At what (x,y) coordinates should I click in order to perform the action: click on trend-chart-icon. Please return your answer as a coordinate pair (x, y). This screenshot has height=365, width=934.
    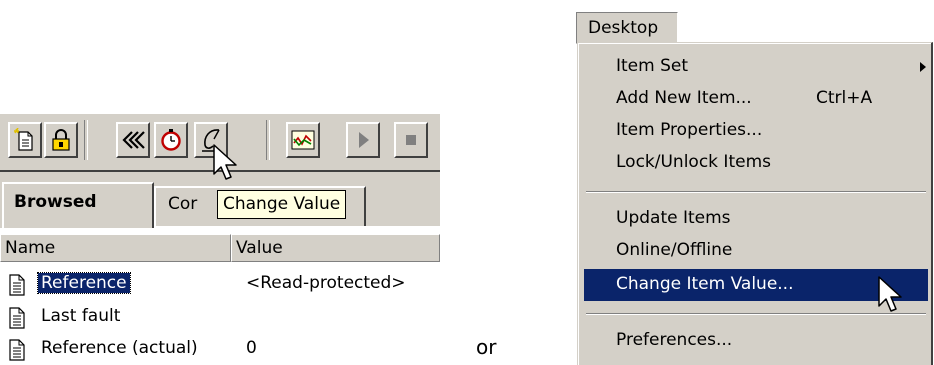
    Looking at the image, I should click on (303, 140).